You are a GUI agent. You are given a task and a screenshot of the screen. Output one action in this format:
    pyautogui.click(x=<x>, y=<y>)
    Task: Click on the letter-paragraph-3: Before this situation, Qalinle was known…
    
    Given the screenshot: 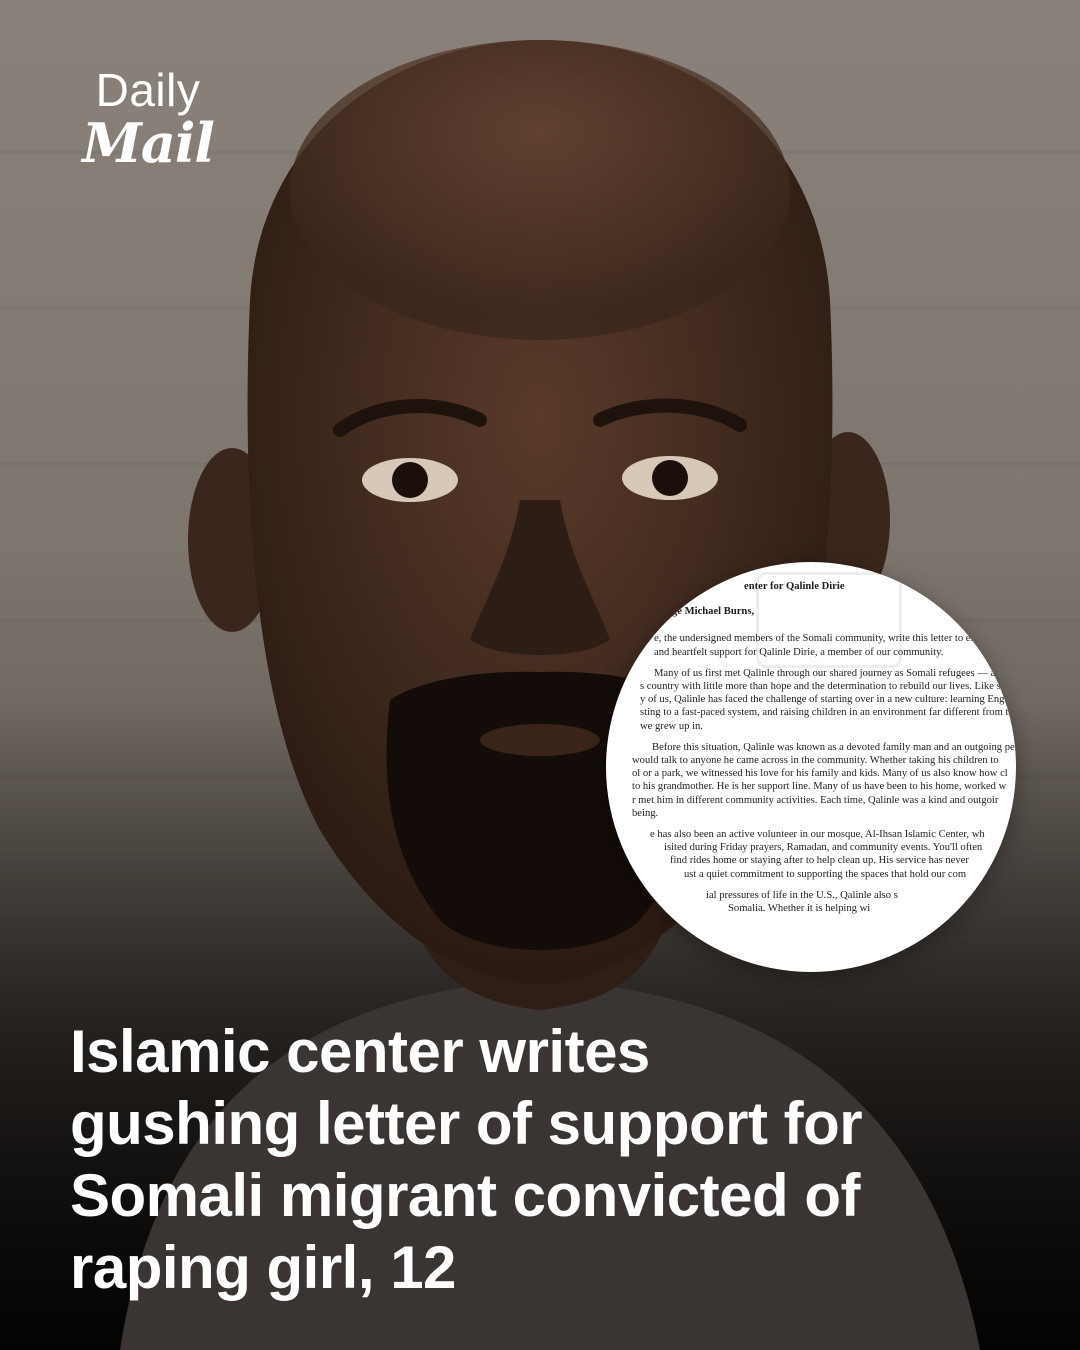 What is the action you would take?
    pyautogui.click(x=824, y=780)
    